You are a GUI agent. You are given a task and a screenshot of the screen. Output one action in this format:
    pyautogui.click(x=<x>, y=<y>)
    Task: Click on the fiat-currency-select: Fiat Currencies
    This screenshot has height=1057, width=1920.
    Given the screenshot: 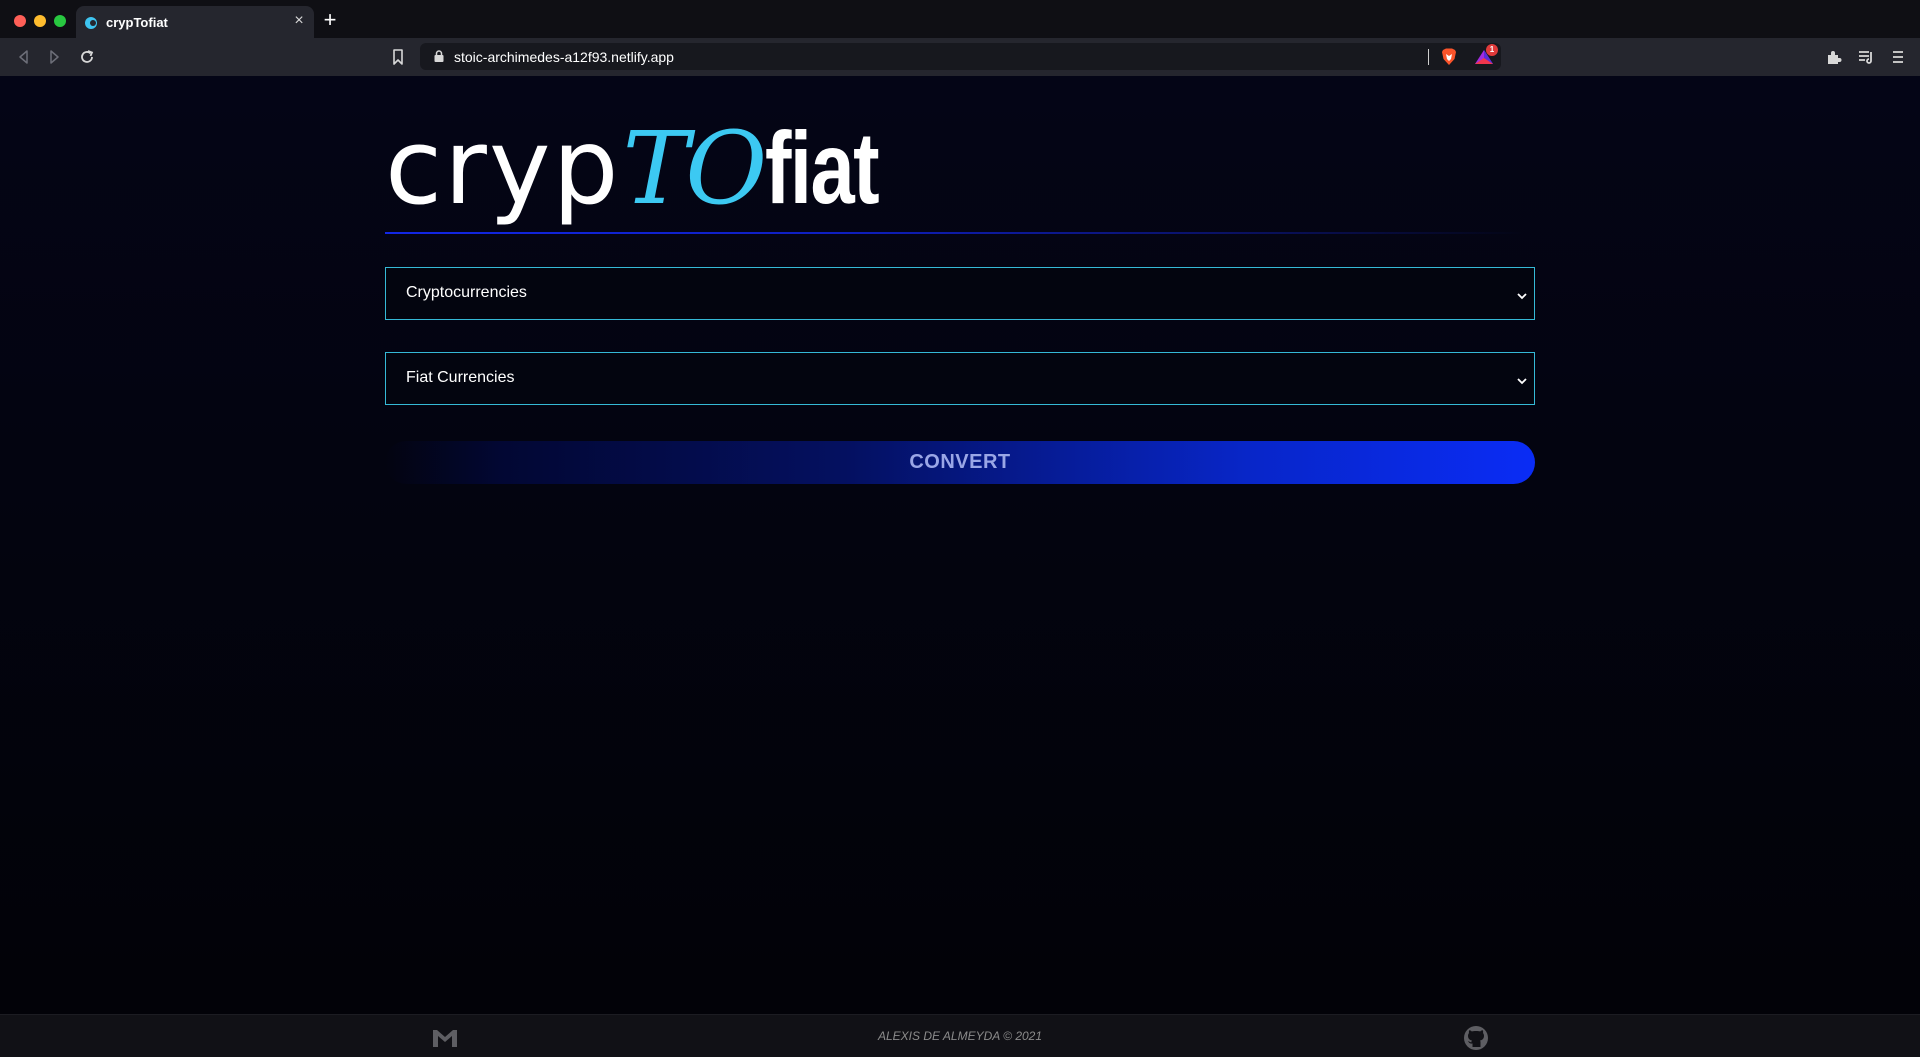 What is the action you would take?
    pyautogui.click(x=960, y=378)
    